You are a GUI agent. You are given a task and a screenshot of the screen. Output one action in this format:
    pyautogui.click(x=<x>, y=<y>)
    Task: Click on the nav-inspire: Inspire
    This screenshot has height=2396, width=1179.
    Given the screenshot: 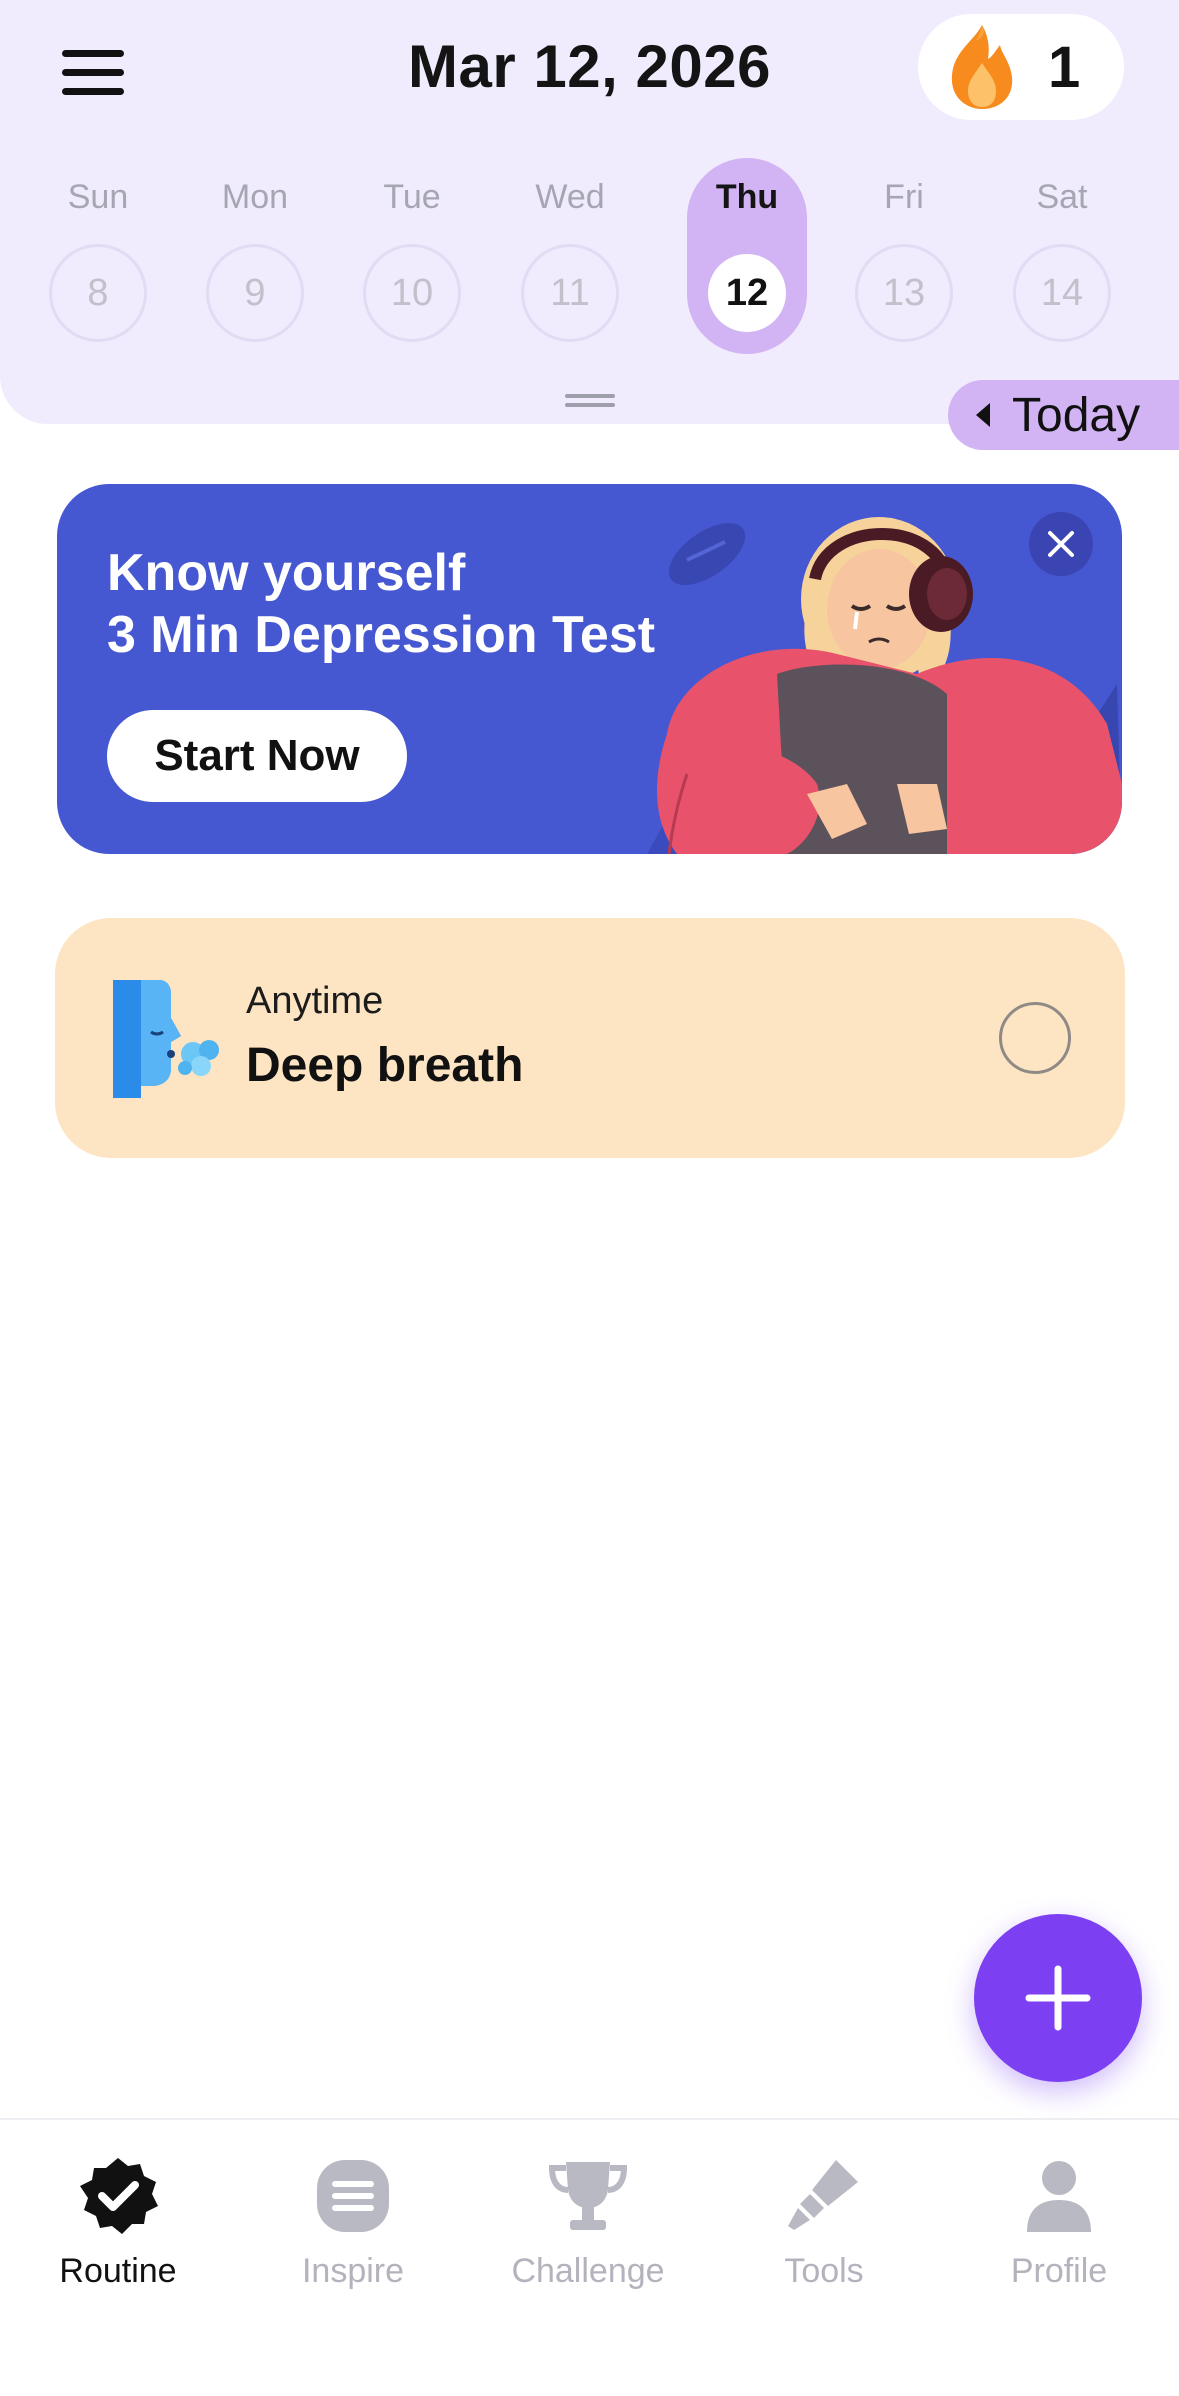 What is the action you would take?
    pyautogui.click(x=353, y=2220)
    